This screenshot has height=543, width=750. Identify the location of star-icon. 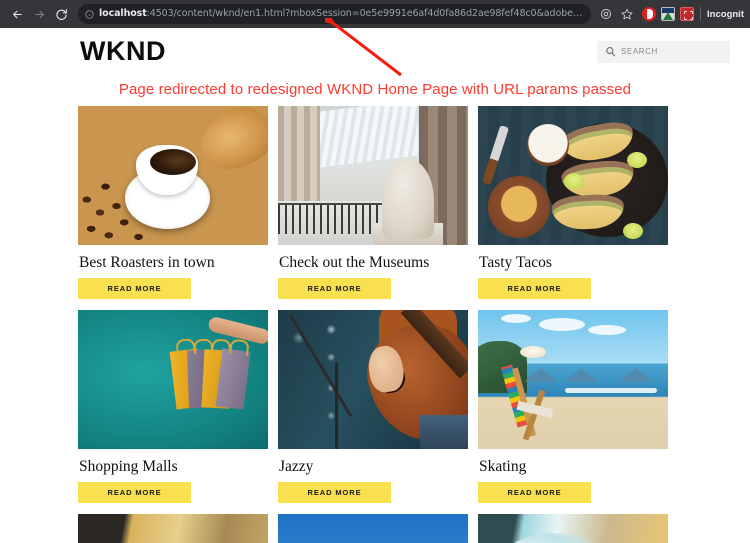
(627, 14).